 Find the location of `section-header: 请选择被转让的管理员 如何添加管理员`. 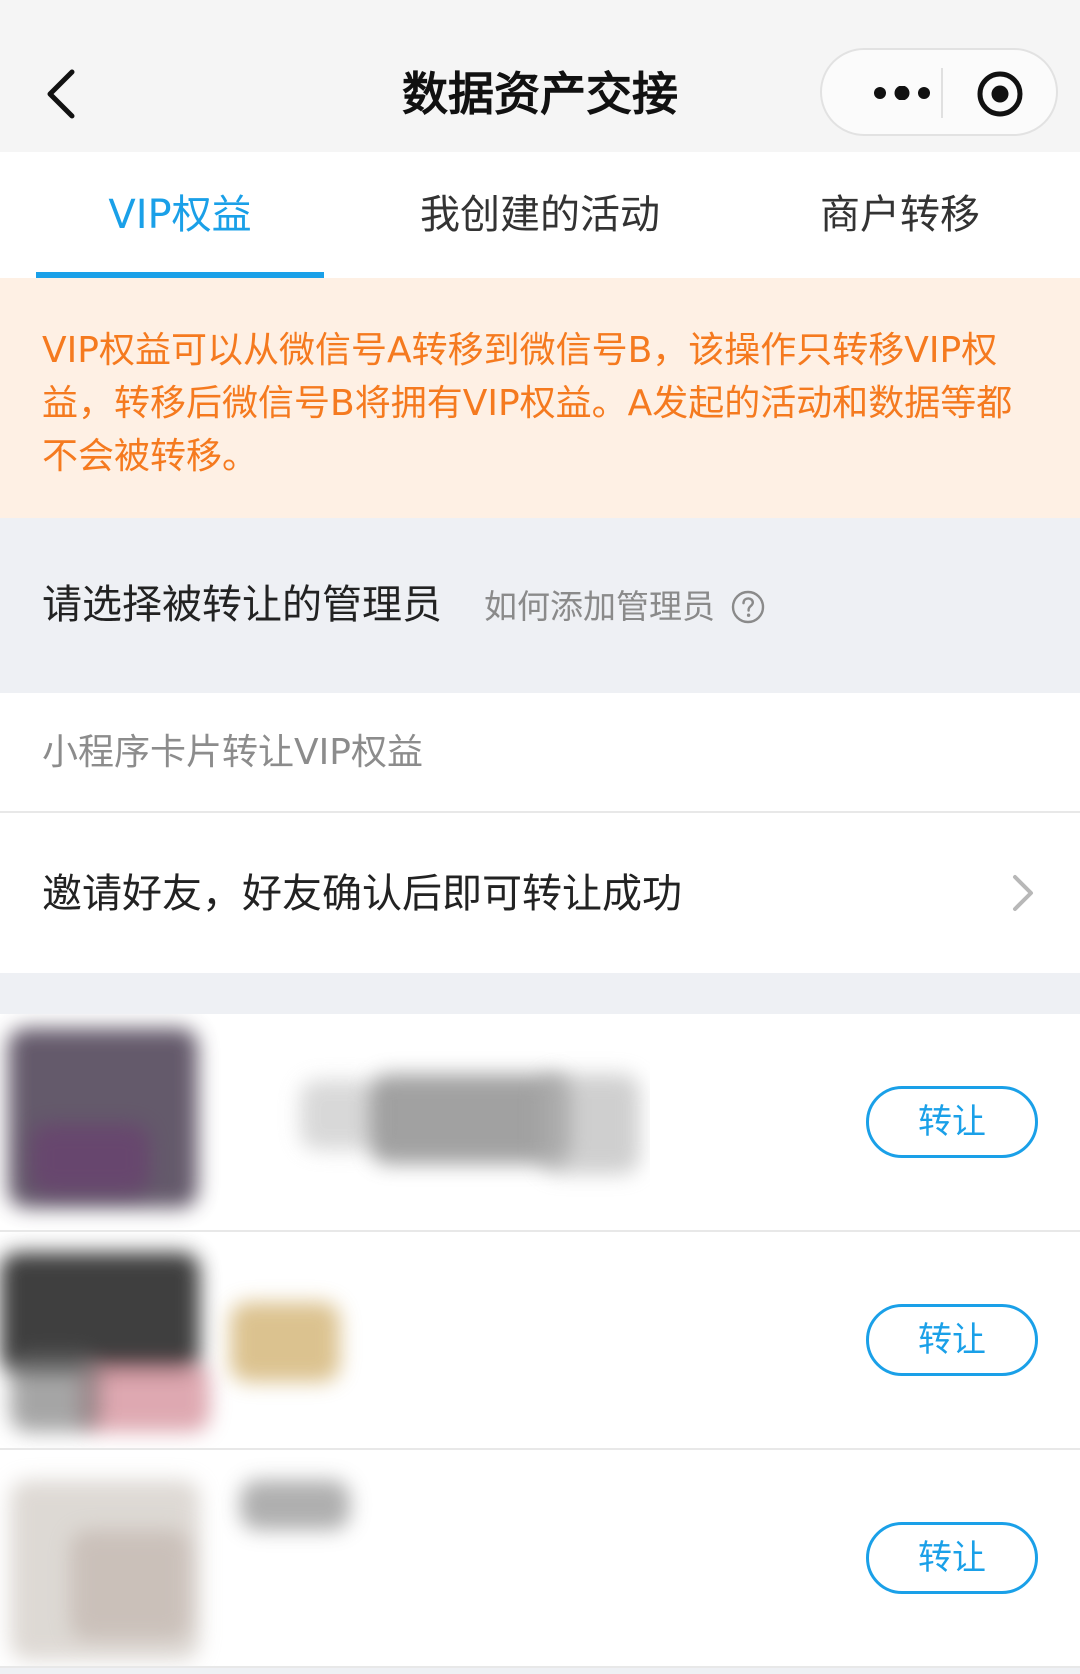

section-header: 请选择被转让的管理员 如何添加管理员 is located at coordinates (540, 605).